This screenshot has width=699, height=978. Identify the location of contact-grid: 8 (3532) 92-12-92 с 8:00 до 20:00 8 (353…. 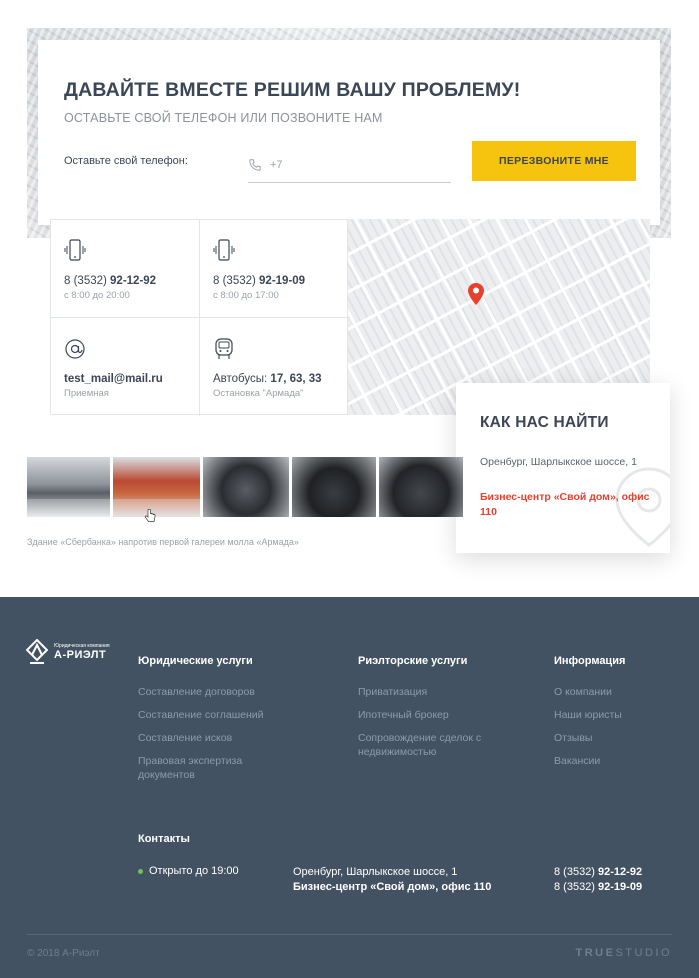
(199, 317).